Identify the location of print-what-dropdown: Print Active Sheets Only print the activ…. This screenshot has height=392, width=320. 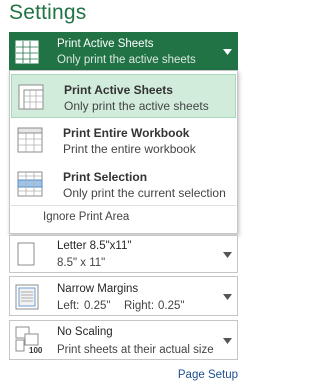
(123, 51).